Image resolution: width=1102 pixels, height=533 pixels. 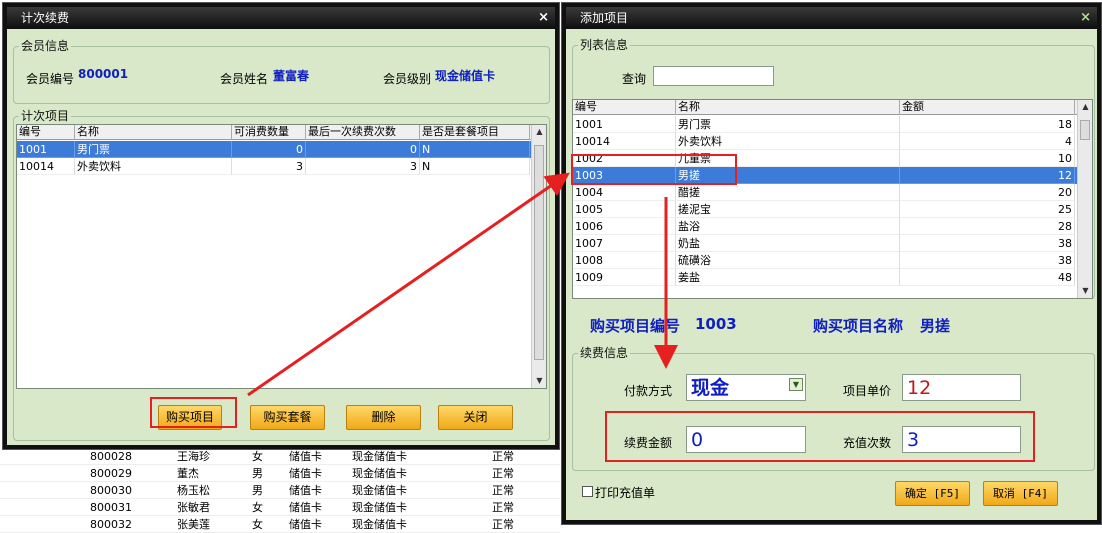 What do you see at coordinates (475, 132) in the screenshot?
I see `column-header: 是否是套餐项目` at bounding box center [475, 132].